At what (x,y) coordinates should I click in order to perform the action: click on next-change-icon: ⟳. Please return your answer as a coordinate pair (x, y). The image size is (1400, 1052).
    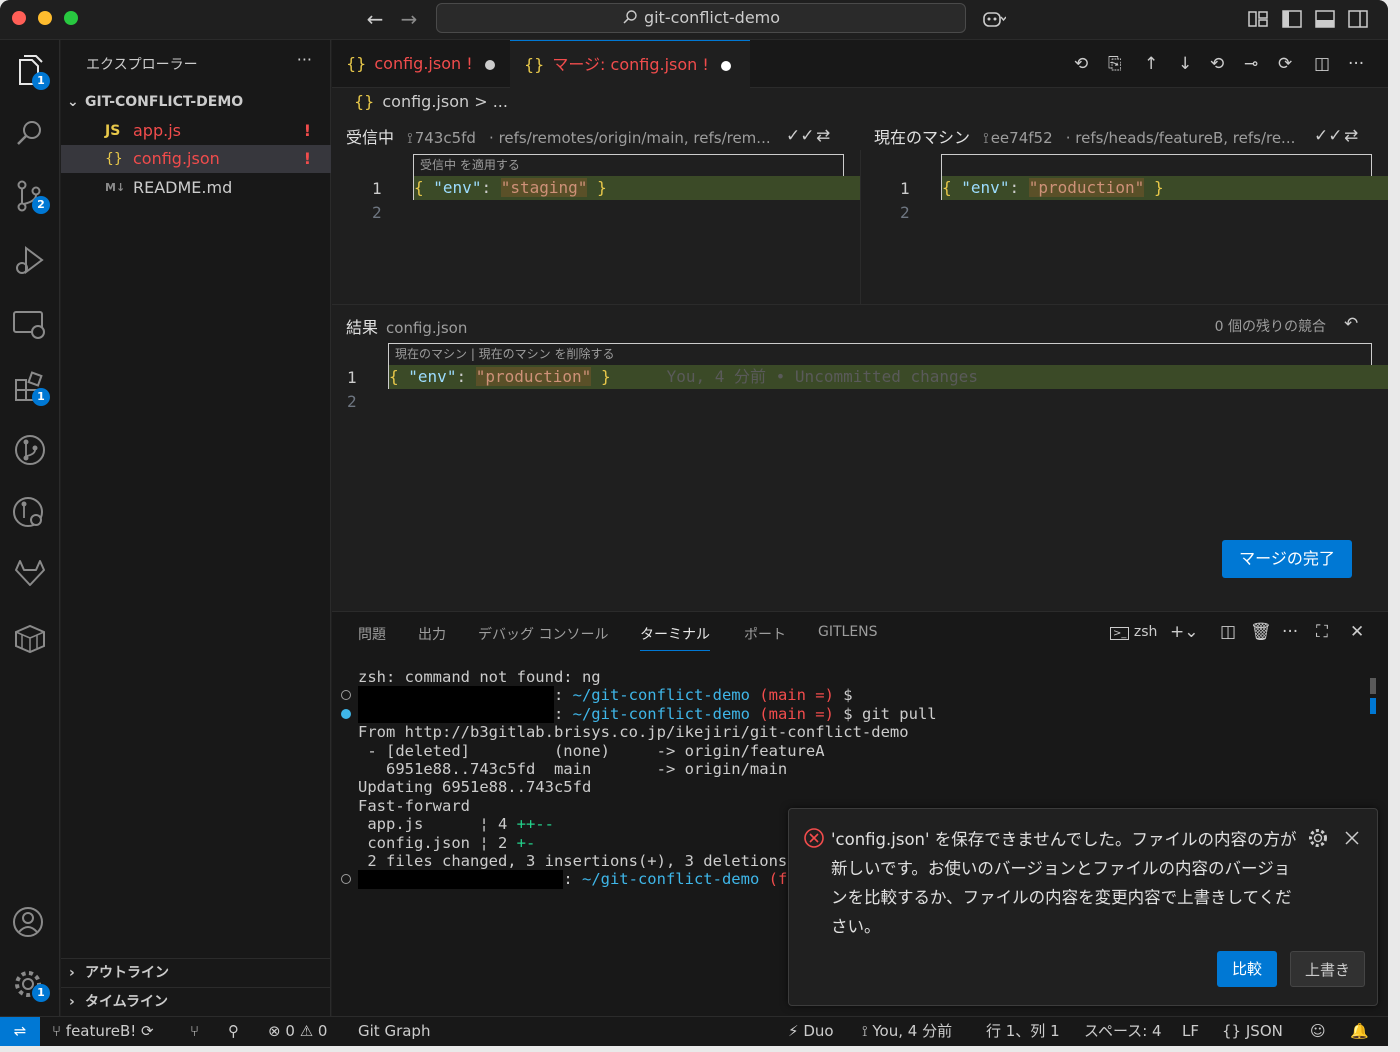
    Looking at the image, I should click on (1285, 64).